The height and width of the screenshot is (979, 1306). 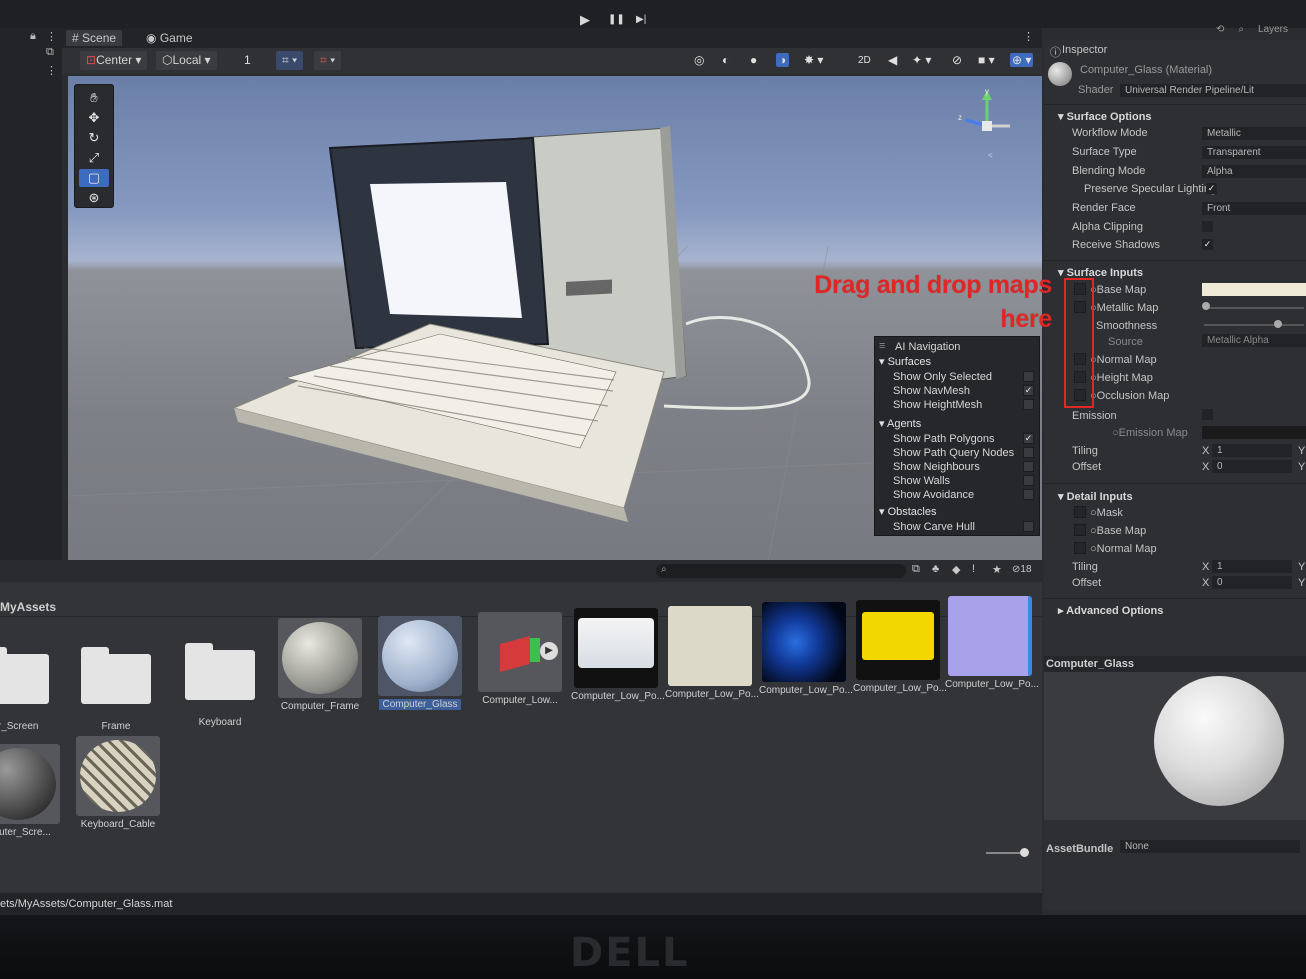 I want to click on surface-options-header: ▾ Surface Options, so click(x=1105, y=116).